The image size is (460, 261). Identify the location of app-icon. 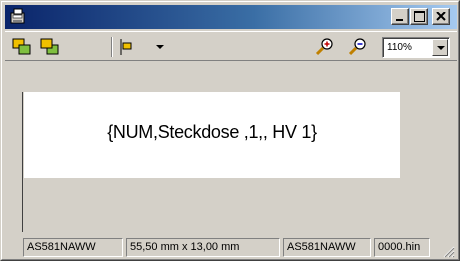
(18, 17).